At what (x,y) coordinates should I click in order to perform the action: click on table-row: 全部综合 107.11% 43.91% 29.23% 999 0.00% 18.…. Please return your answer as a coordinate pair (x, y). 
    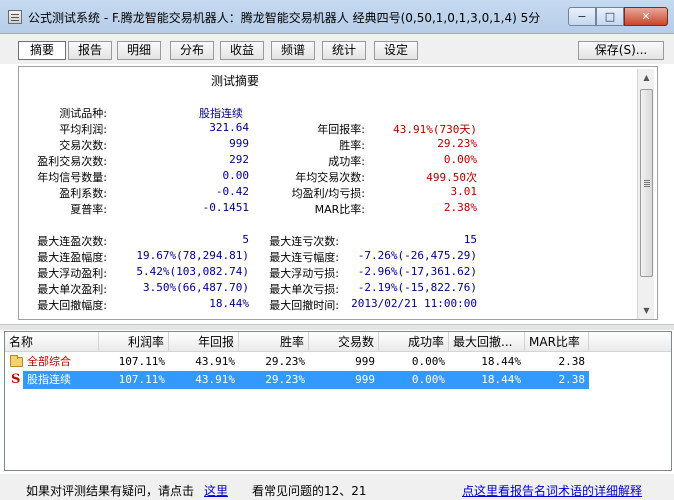
    Looking at the image, I should click on (338, 362).